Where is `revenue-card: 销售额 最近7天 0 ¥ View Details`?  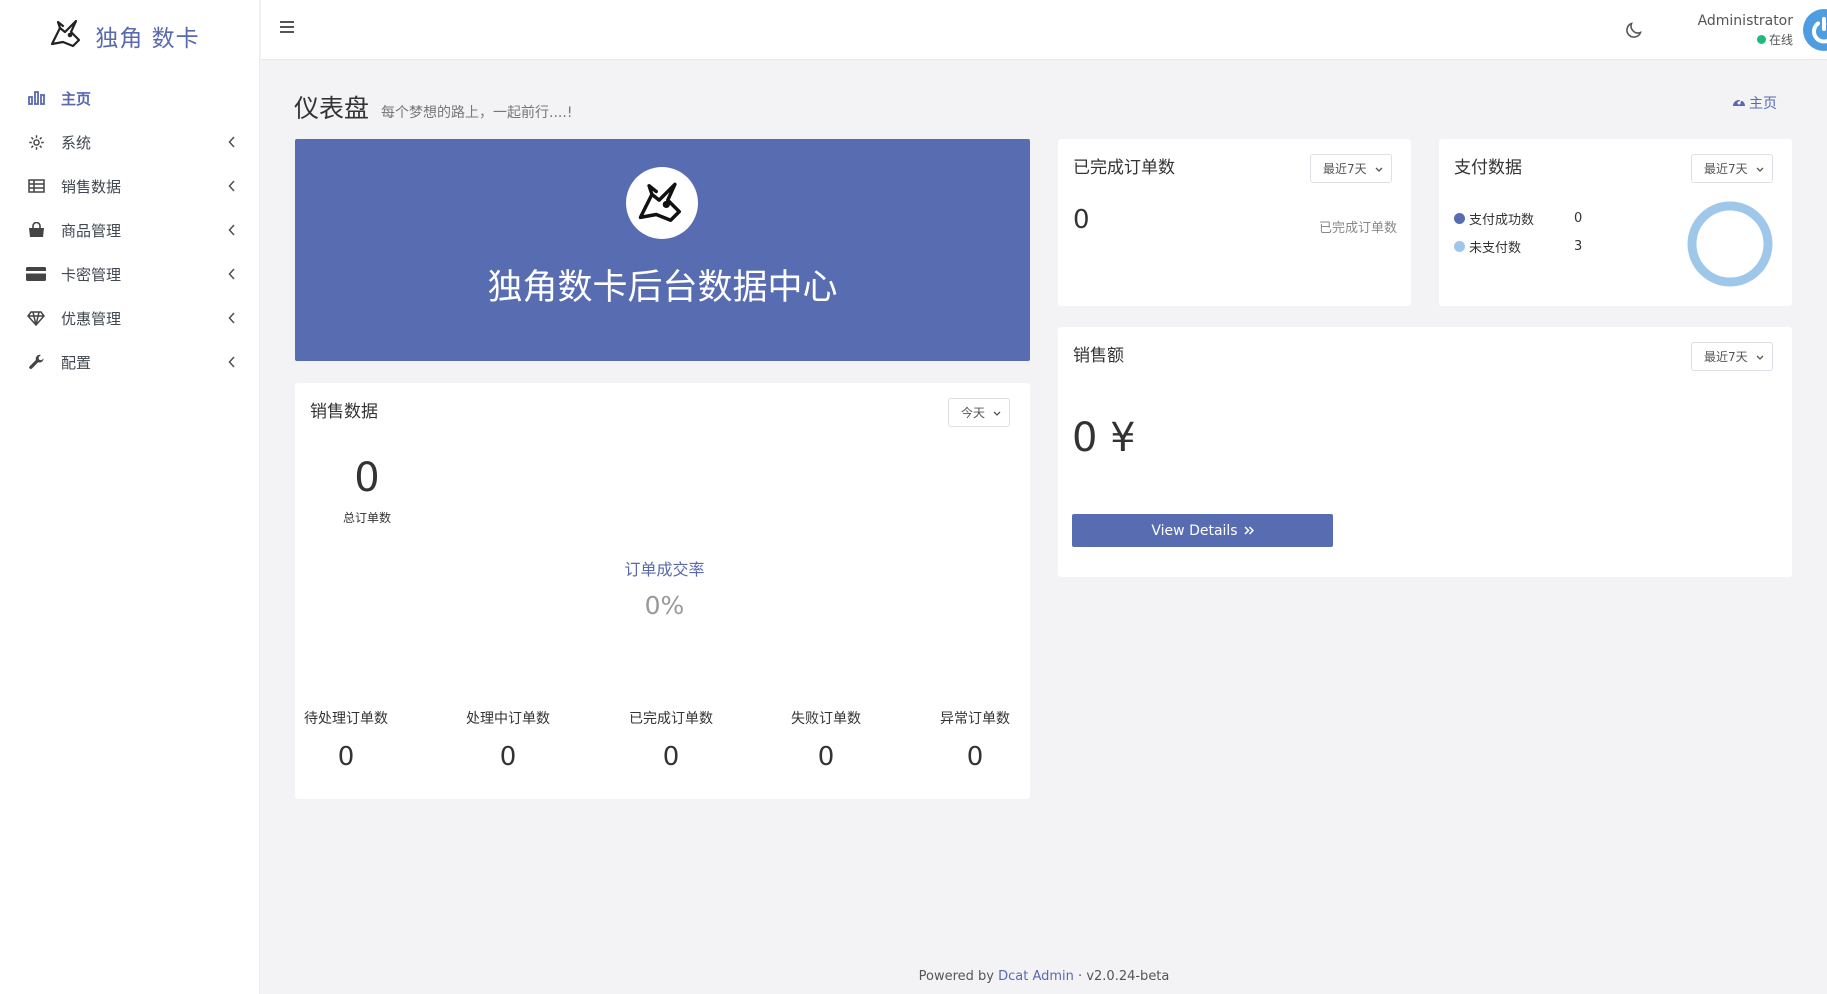 revenue-card: 销售额 最近7天 0 ¥ View Details is located at coordinates (1425, 452).